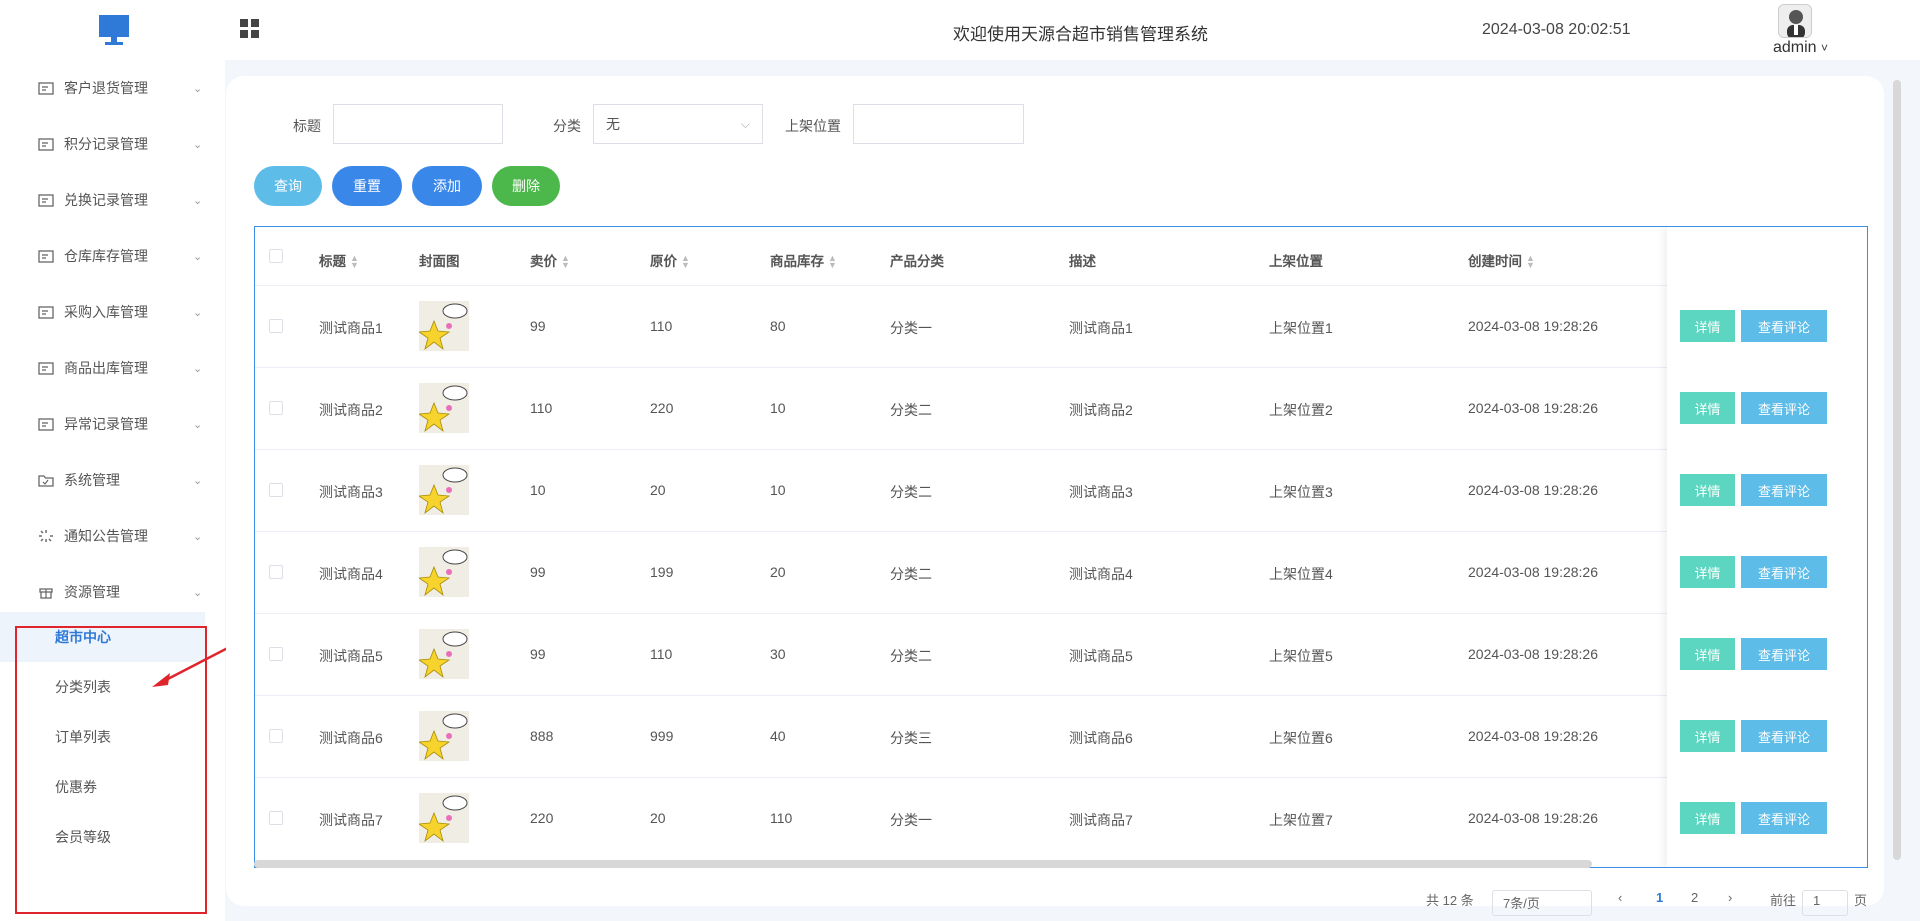 This screenshot has width=1920, height=921. What do you see at coordinates (46, 481) in the screenshot?
I see `folder-icon` at bounding box center [46, 481].